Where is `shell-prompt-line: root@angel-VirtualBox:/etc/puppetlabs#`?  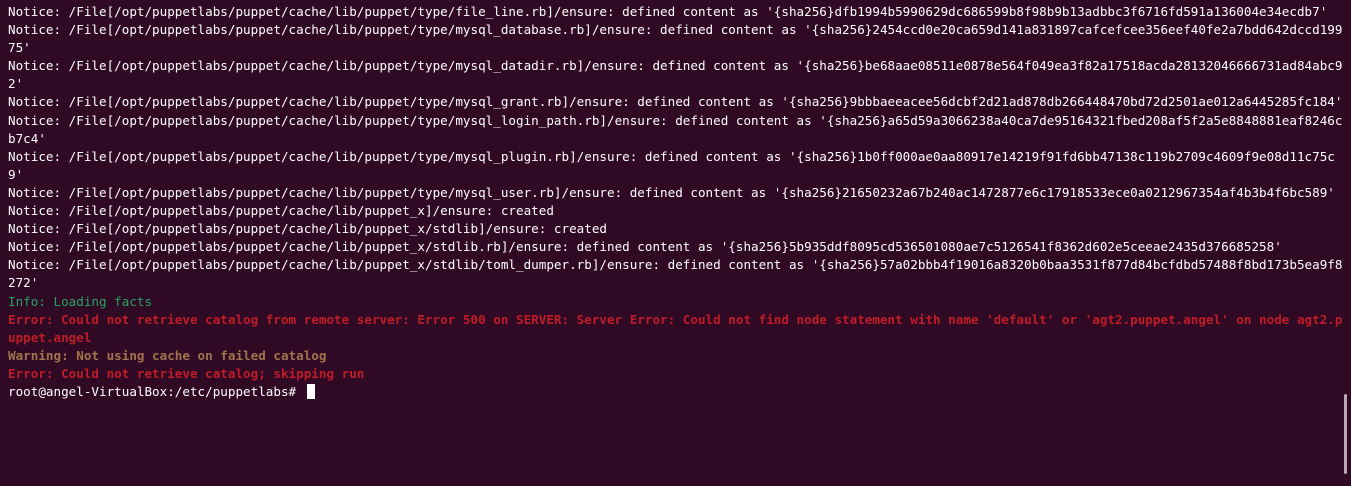
shell-prompt-line: root@angel-VirtualBox:/etc/puppetlabs# is located at coordinates (672, 392).